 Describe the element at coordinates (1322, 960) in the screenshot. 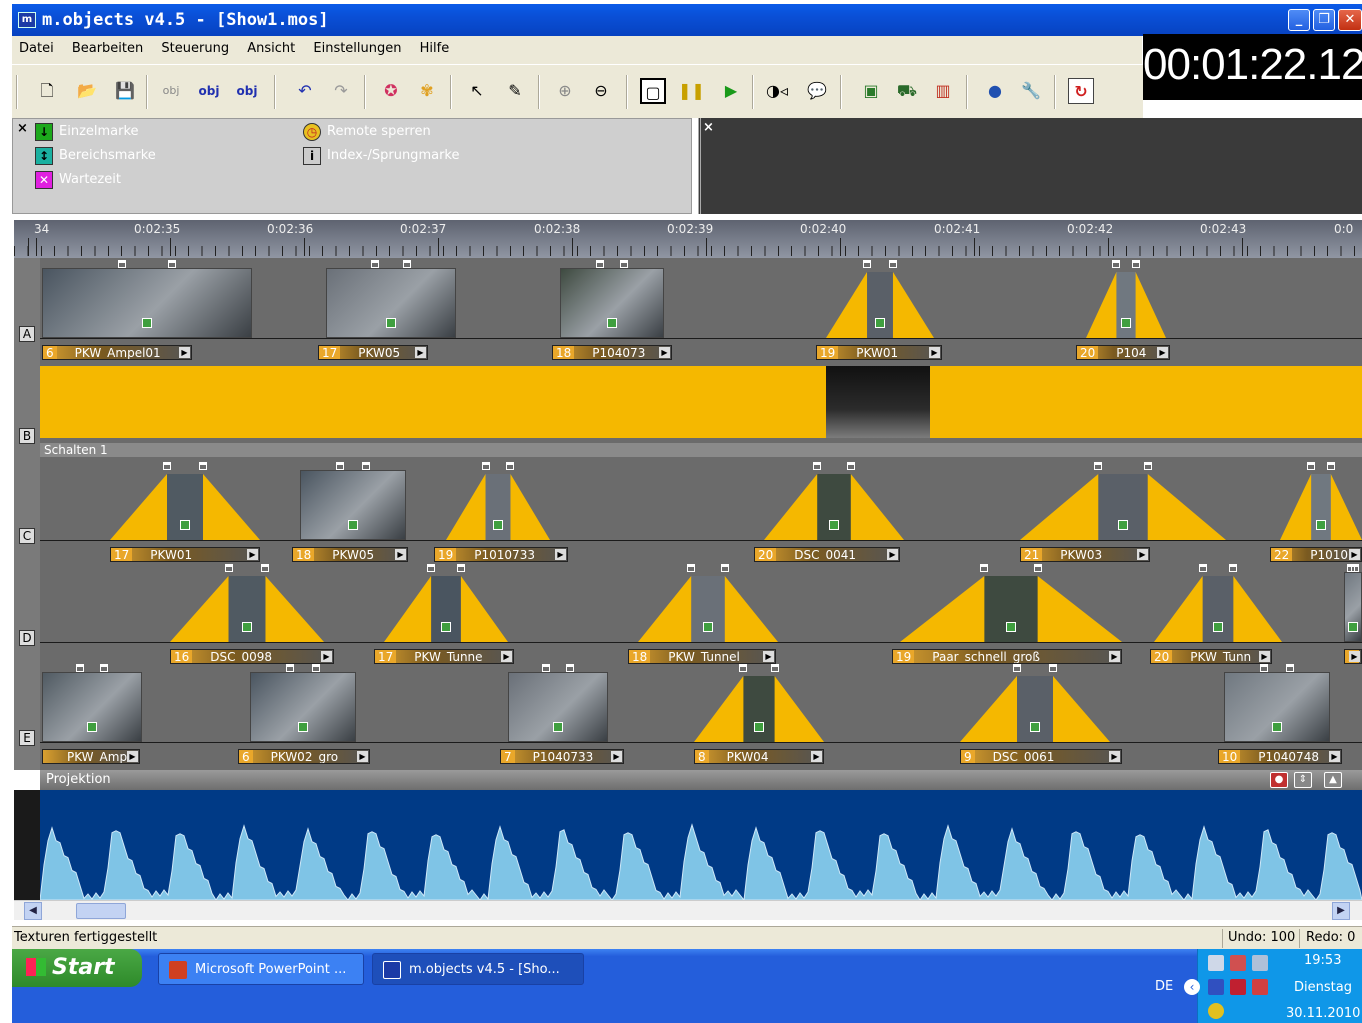

I see `clock-time: 19:53` at that location.